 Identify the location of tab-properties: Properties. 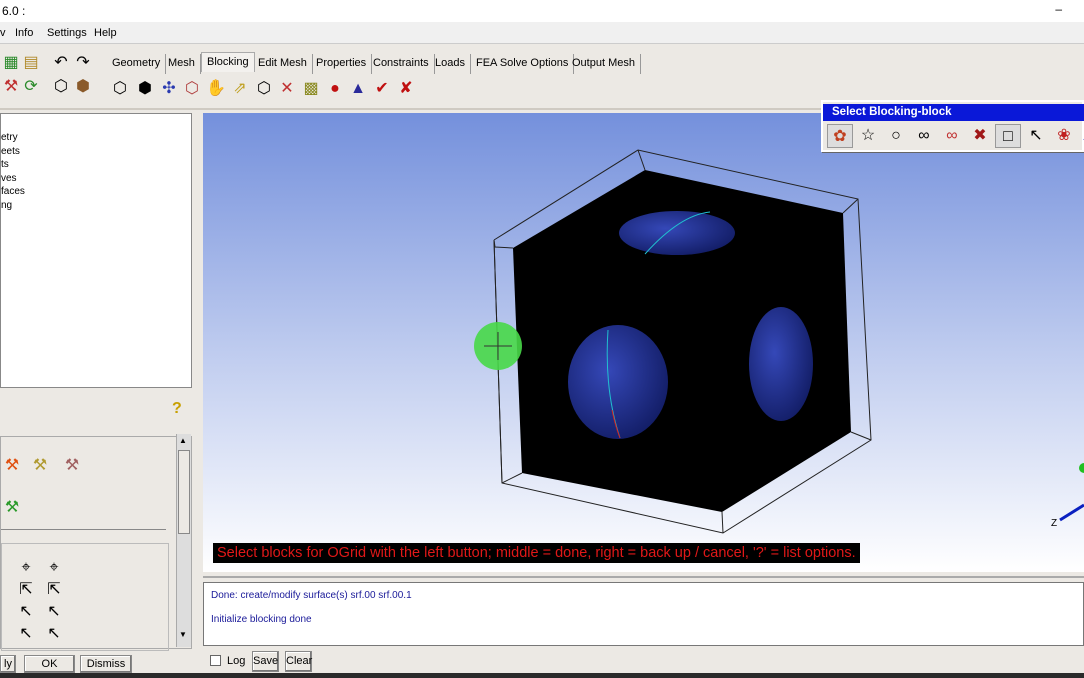
(342, 64).